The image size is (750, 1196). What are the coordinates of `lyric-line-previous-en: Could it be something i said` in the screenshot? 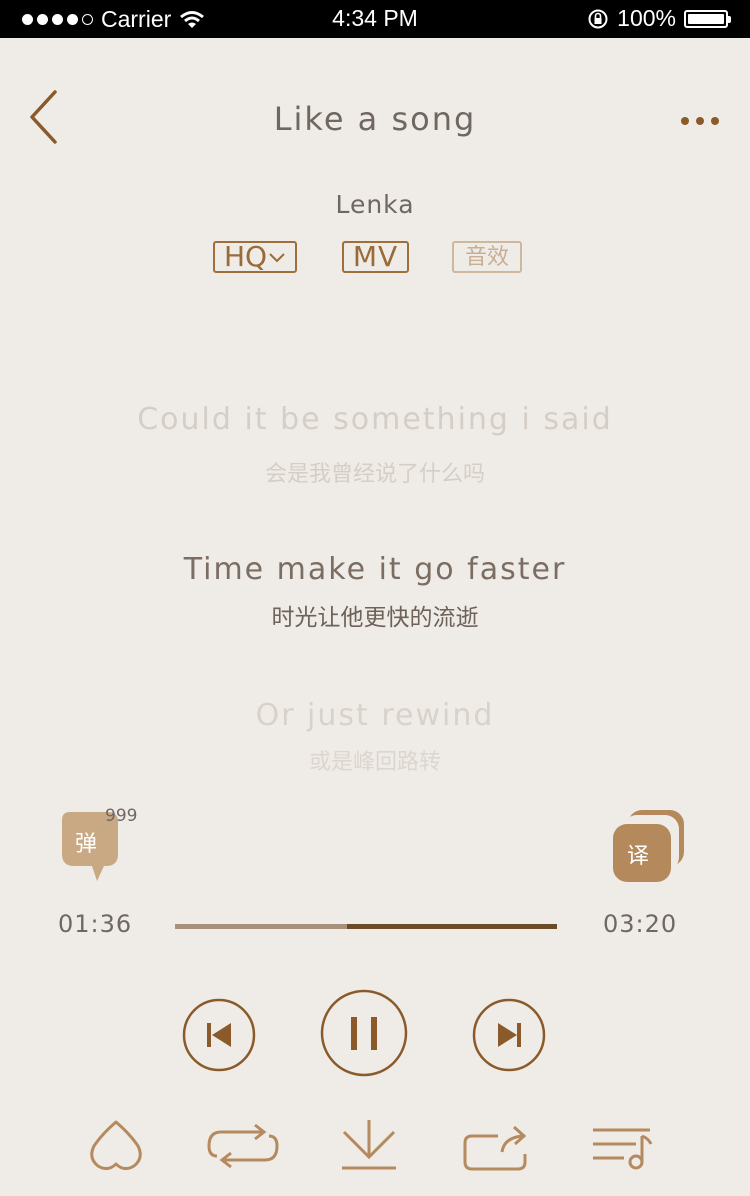 It's located at (375, 419).